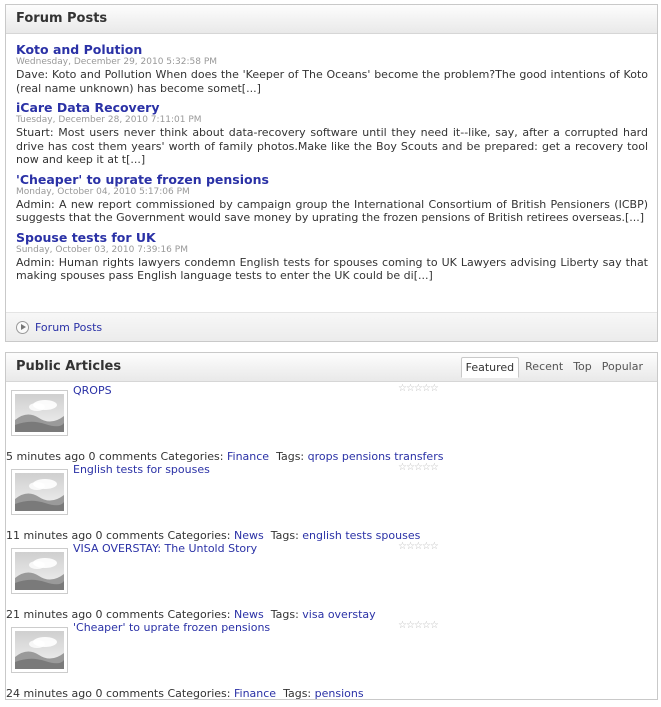  I want to click on article-age: 24 minutes ago, so click(49, 693).